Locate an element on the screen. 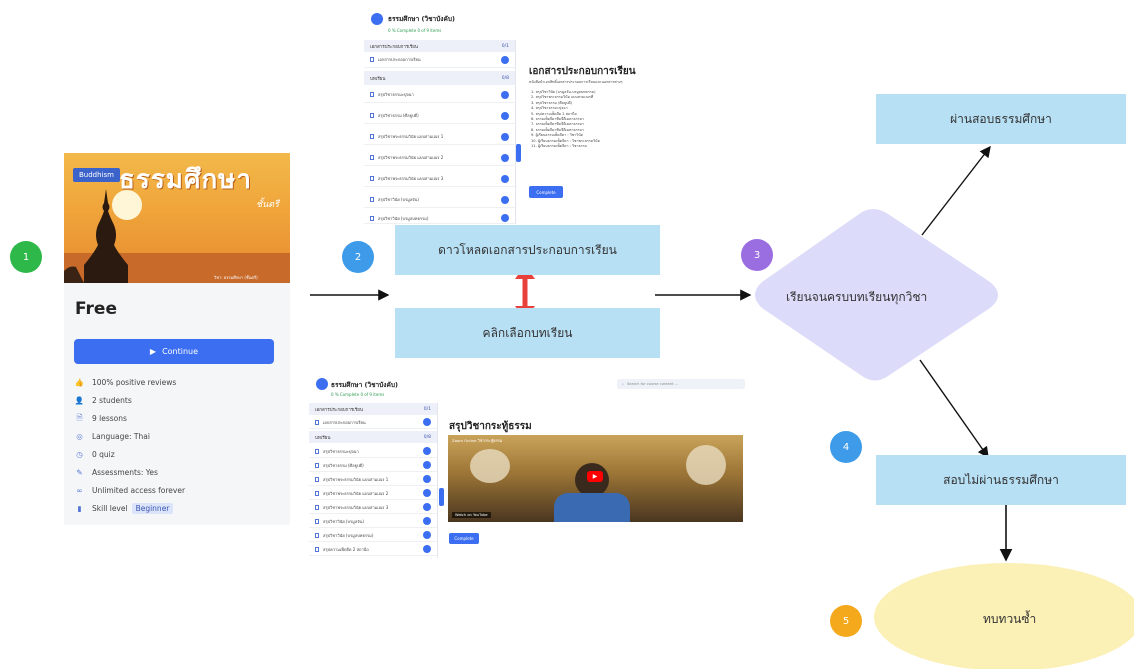 Image resolution: width=1134 pixels, height=669 pixels. fail-exam-box: สอบไม่ผ่านธรรมศึกษา is located at coordinates (1001, 480).